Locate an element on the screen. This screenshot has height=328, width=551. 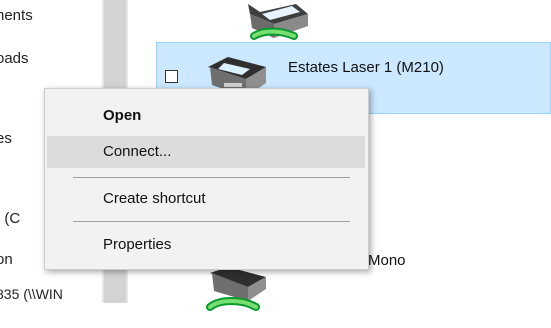
printer-icon is located at coordinates (235, 293).